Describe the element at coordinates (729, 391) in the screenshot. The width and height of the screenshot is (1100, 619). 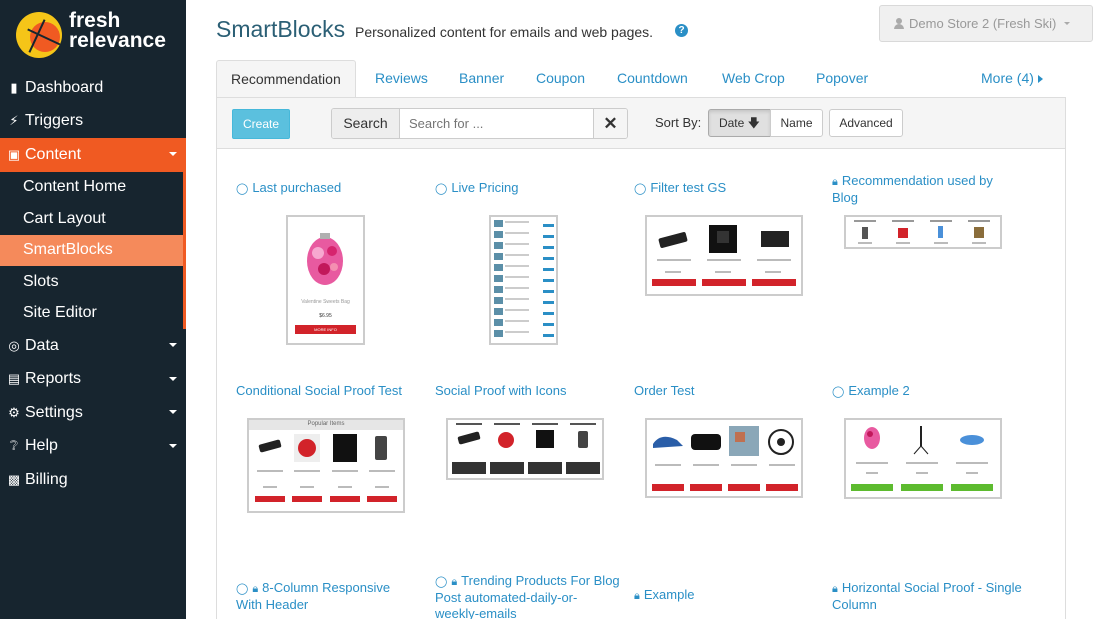
I see `card-title: Order Test` at that location.